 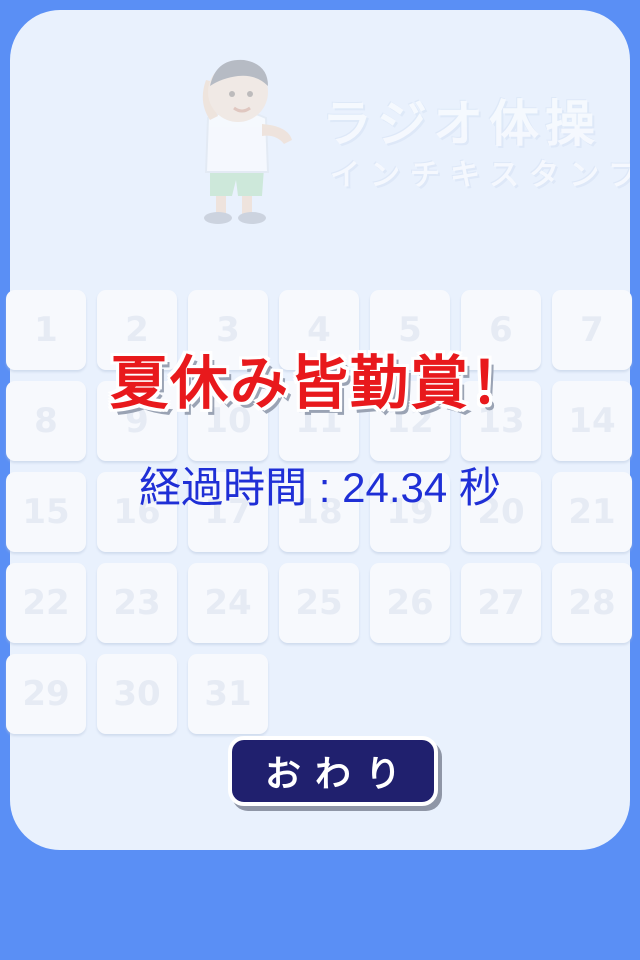 I want to click on app-subtitle: インチキスタンプ, so click(x=480, y=175).